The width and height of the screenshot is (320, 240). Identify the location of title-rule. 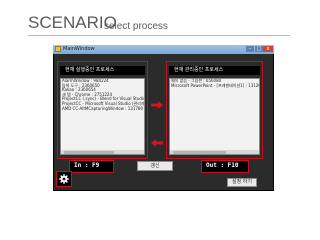
(159, 35).